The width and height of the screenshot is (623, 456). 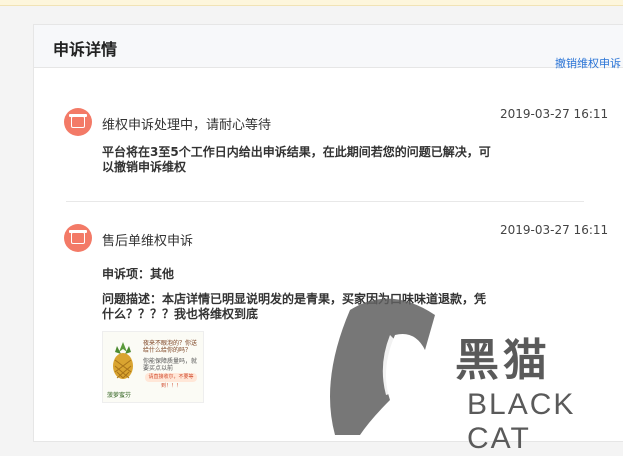 What do you see at coordinates (382, 366) in the screenshot?
I see `black-cat-logo-icon` at bounding box center [382, 366].